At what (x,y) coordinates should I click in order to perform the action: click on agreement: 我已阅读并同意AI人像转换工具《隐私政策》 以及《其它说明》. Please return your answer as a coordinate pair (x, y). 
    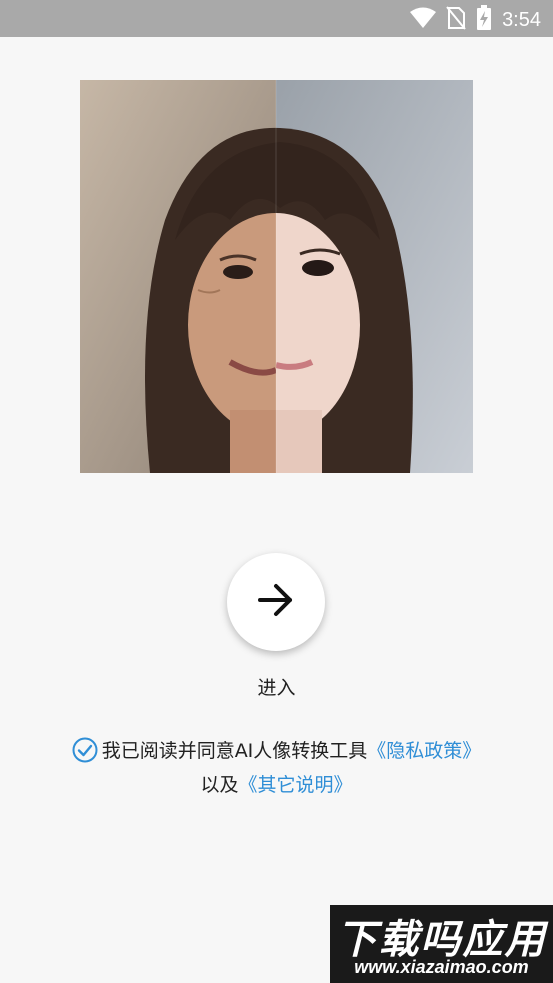
    Looking at the image, I should click on (276, 768).